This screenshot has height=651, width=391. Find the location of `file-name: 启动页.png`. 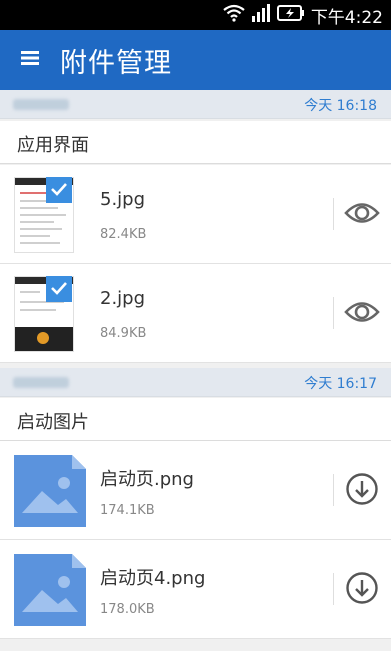

file-name: 启动页.png is located at coordinates (147, 479).